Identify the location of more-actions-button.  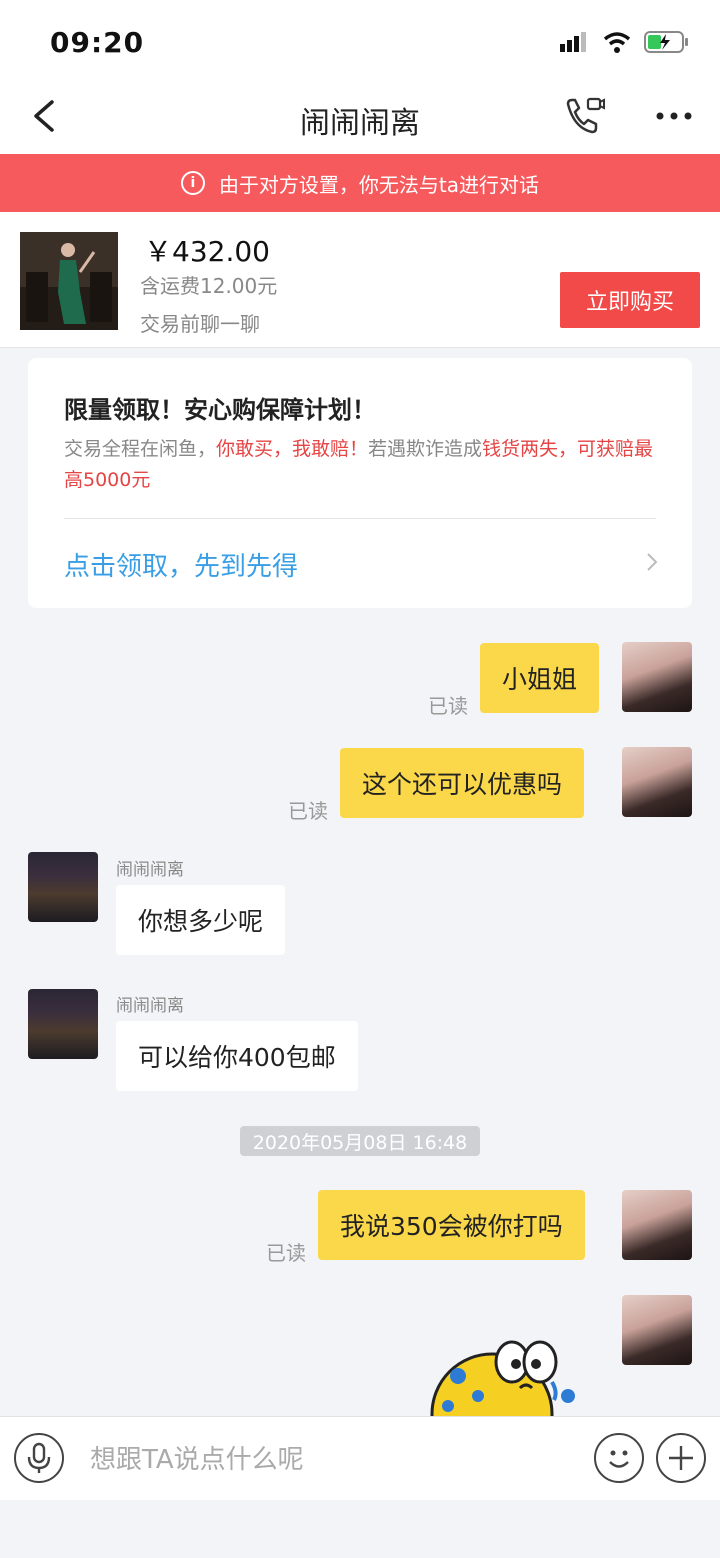
(681, 1458).